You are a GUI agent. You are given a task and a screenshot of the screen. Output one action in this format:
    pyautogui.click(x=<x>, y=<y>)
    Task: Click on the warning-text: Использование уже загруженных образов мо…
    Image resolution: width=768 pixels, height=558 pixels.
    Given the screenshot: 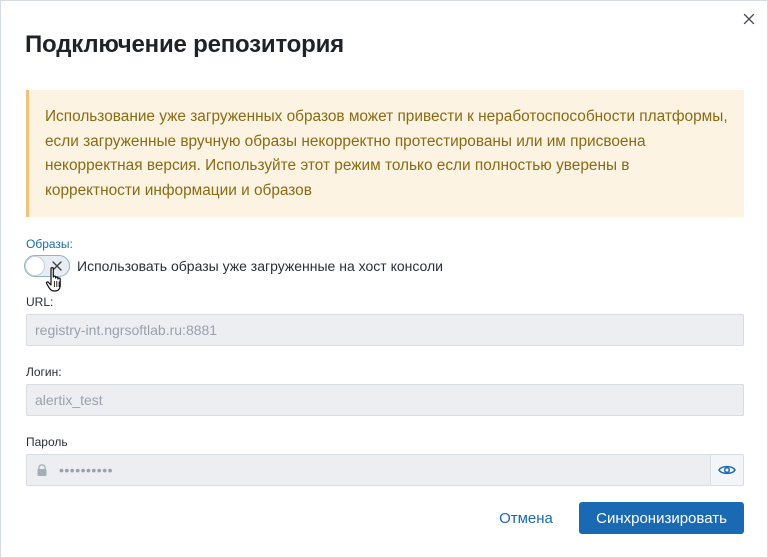 What is the action you would take?
    pyautogui.click(x=386, y=153)
    